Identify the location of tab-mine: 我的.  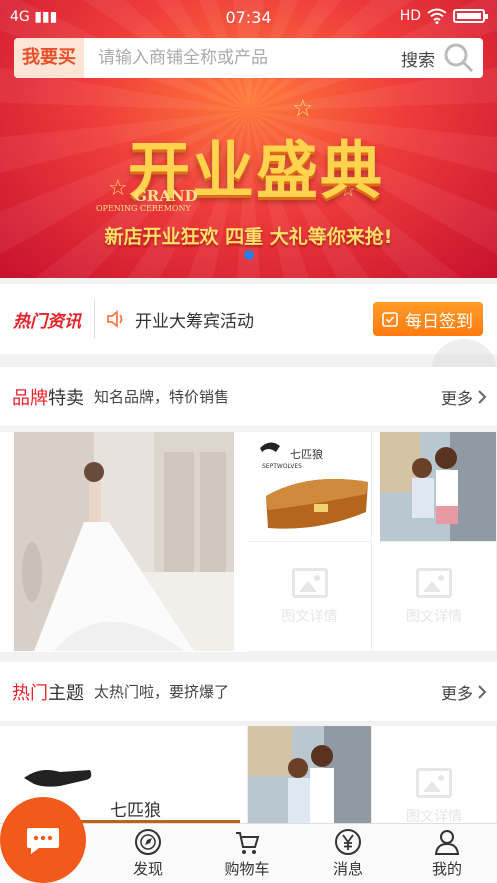
(447, 853).